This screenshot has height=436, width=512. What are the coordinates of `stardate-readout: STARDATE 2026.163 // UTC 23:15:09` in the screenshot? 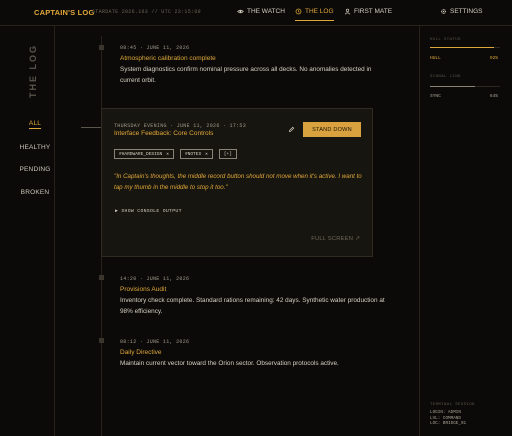 It's located at (146, 12).